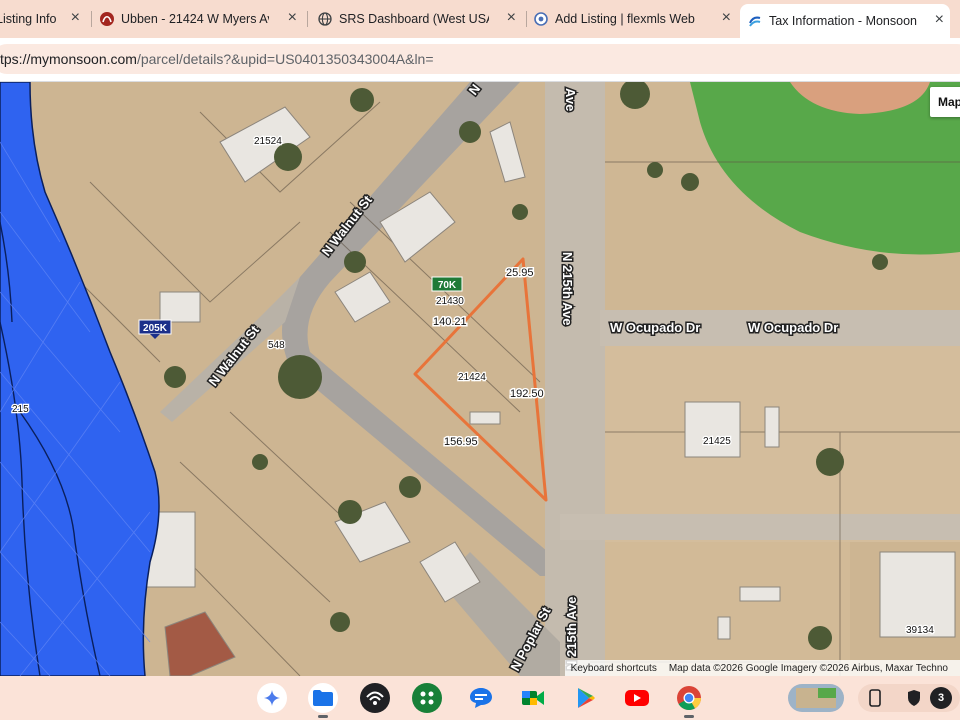 The width and height of the screenshot is (960, 720). I want to click on play-store-icon, so click(586, 698).